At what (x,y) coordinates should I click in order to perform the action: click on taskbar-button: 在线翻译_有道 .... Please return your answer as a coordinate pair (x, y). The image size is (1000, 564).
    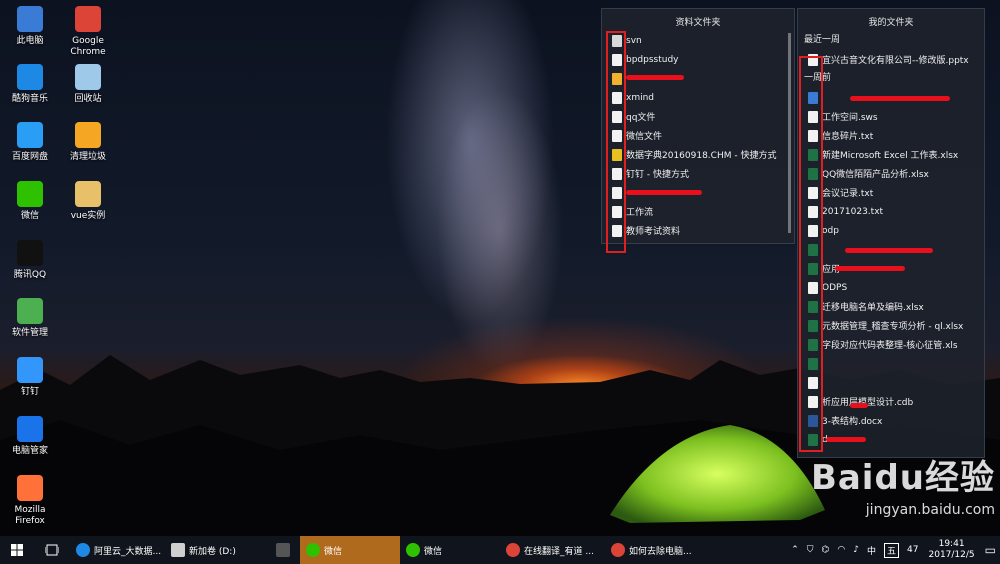
    Looking at the image, I should click on (552, 550).